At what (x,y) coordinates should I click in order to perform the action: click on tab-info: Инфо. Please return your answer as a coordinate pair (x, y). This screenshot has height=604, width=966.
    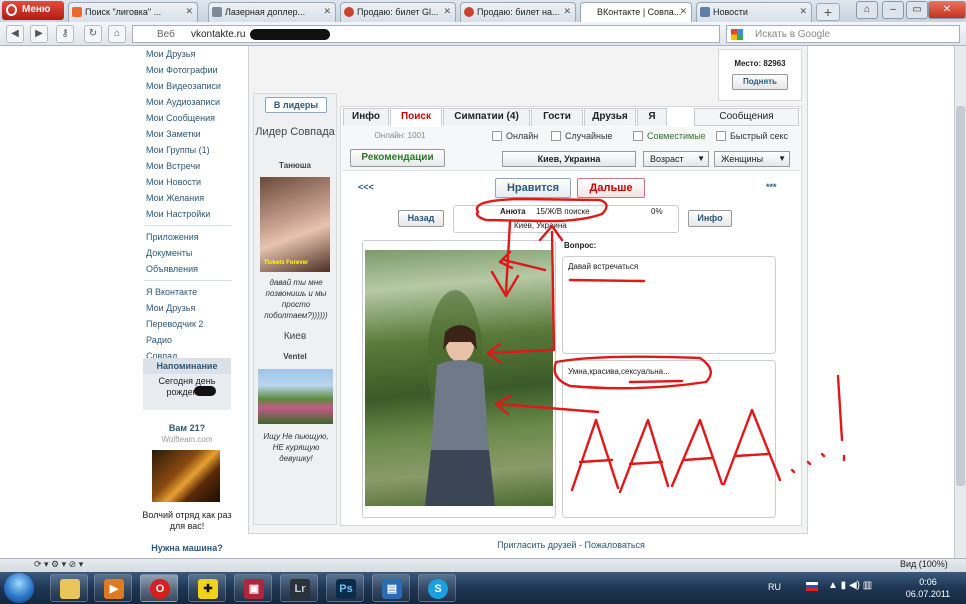
    Looking at the image, I should click on (366, 117).